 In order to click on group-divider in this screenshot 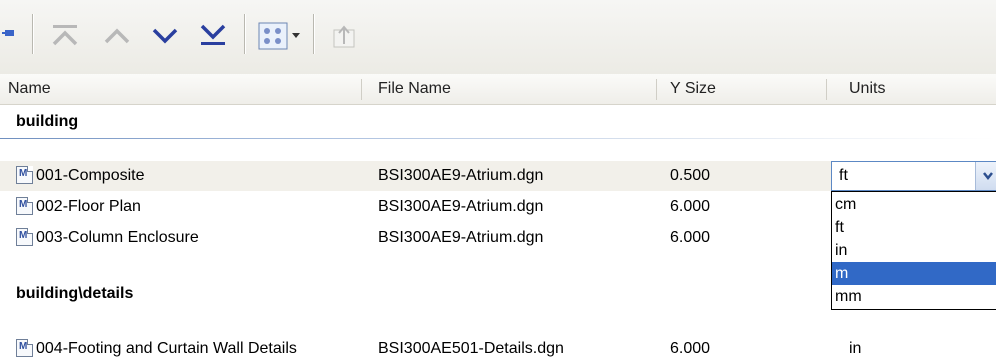, I will do `click(498, 138)`.